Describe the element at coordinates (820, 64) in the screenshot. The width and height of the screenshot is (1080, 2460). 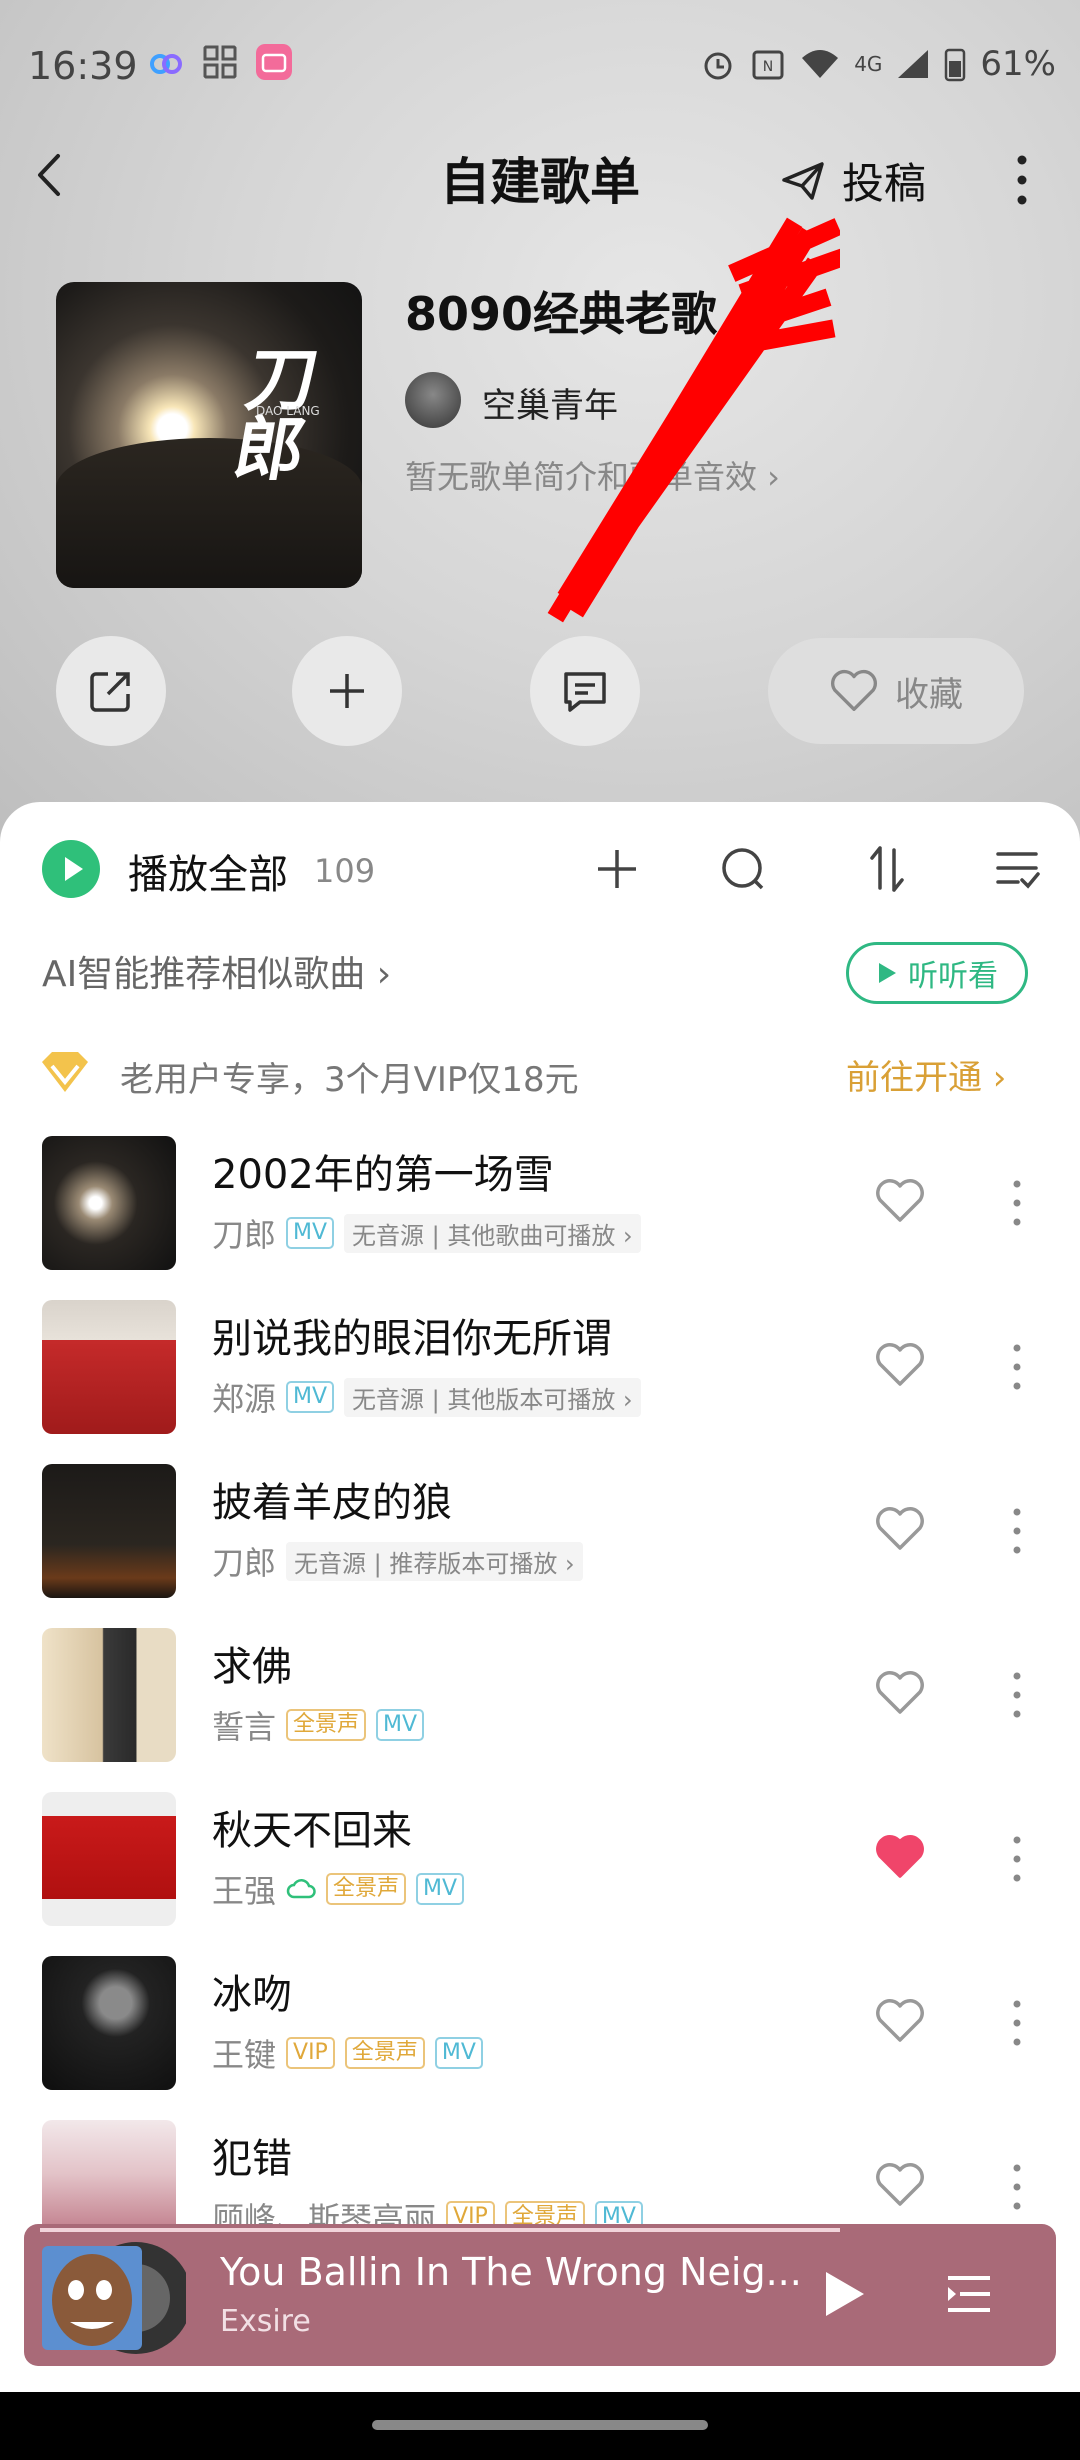
I see `wifi-icon` at that location.